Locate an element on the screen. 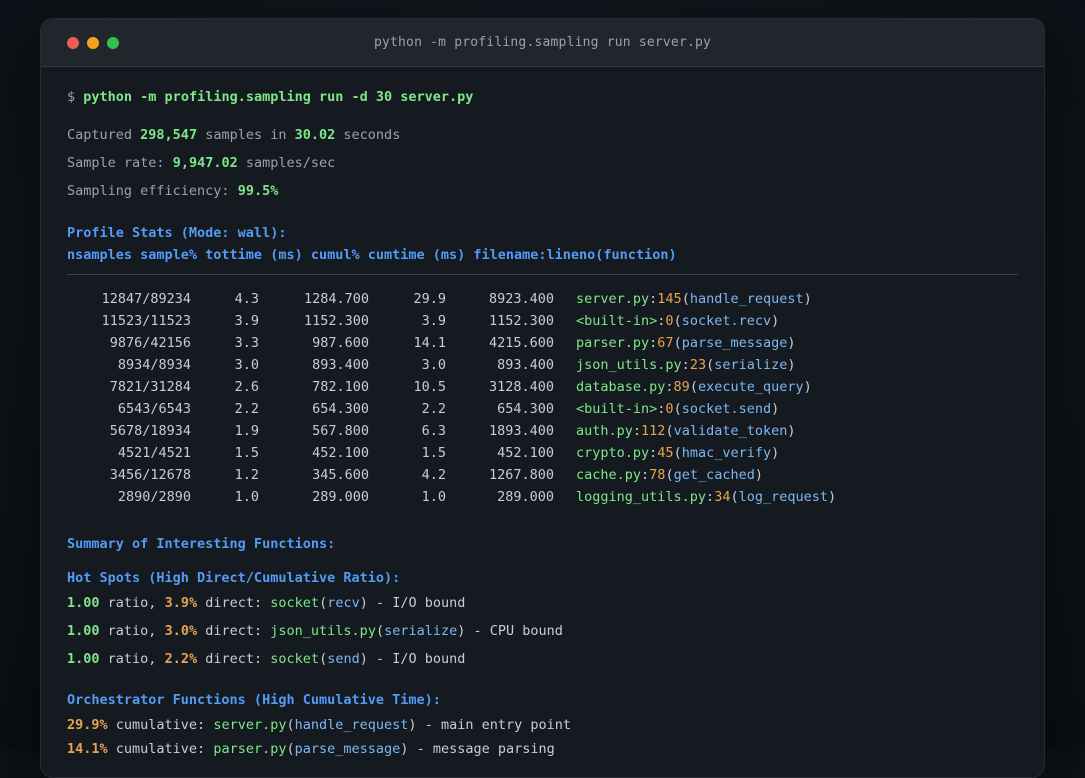 This screenshot has width=1085, height=778. efficiency-value: 99.5% is located at coordinates (258, 191).